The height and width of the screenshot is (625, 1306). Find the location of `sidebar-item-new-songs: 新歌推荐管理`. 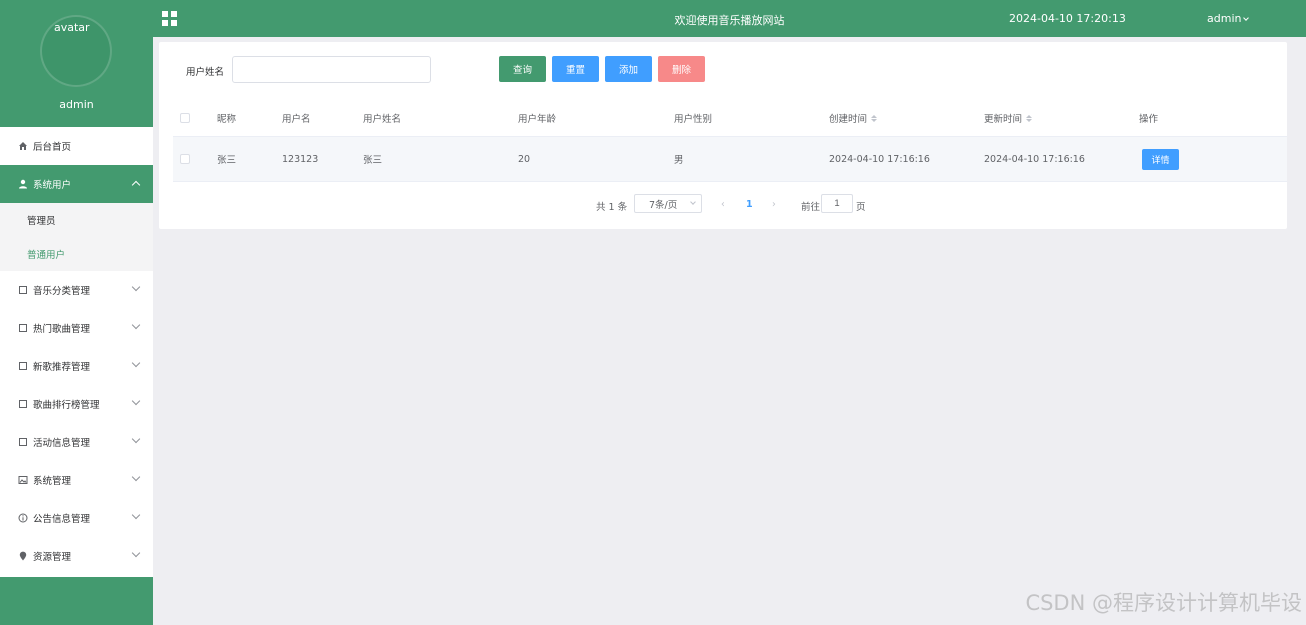

sidebar-item-new-songs: 新歌推荐管理 is located at coordinates (76, 366).